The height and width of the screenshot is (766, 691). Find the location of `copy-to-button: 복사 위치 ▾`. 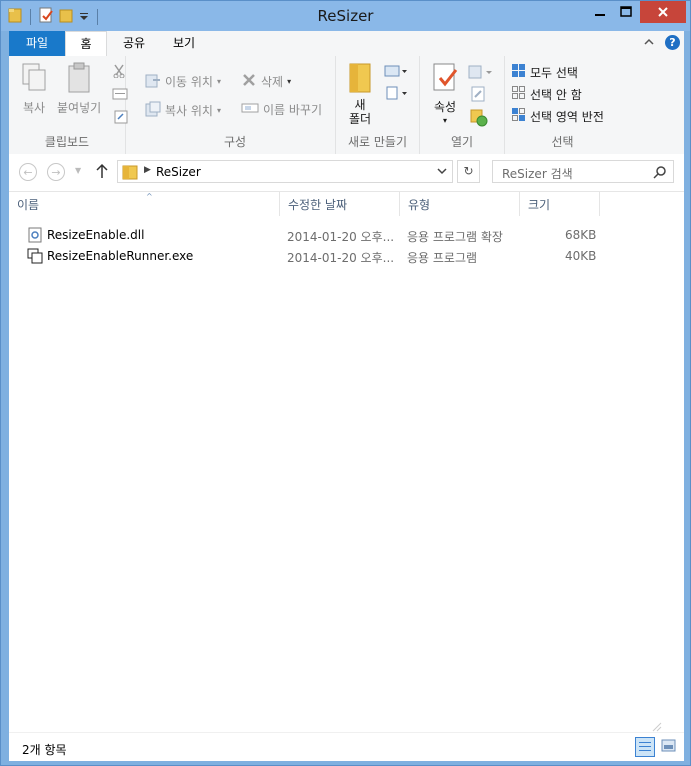

copy-to-button: 복사 위치 ▾ is located at coordinates (183, 110).